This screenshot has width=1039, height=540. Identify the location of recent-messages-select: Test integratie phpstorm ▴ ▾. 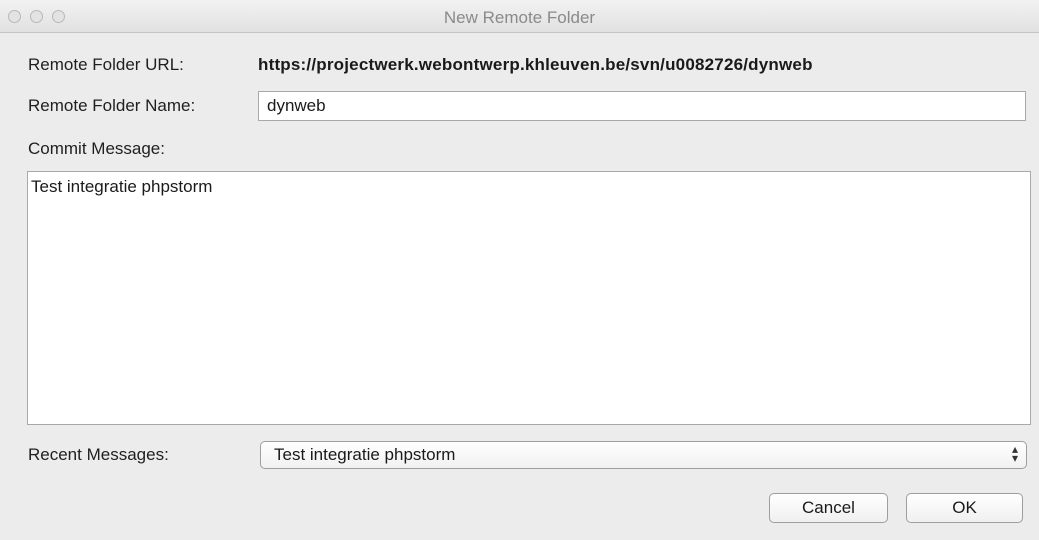
(643, 455).